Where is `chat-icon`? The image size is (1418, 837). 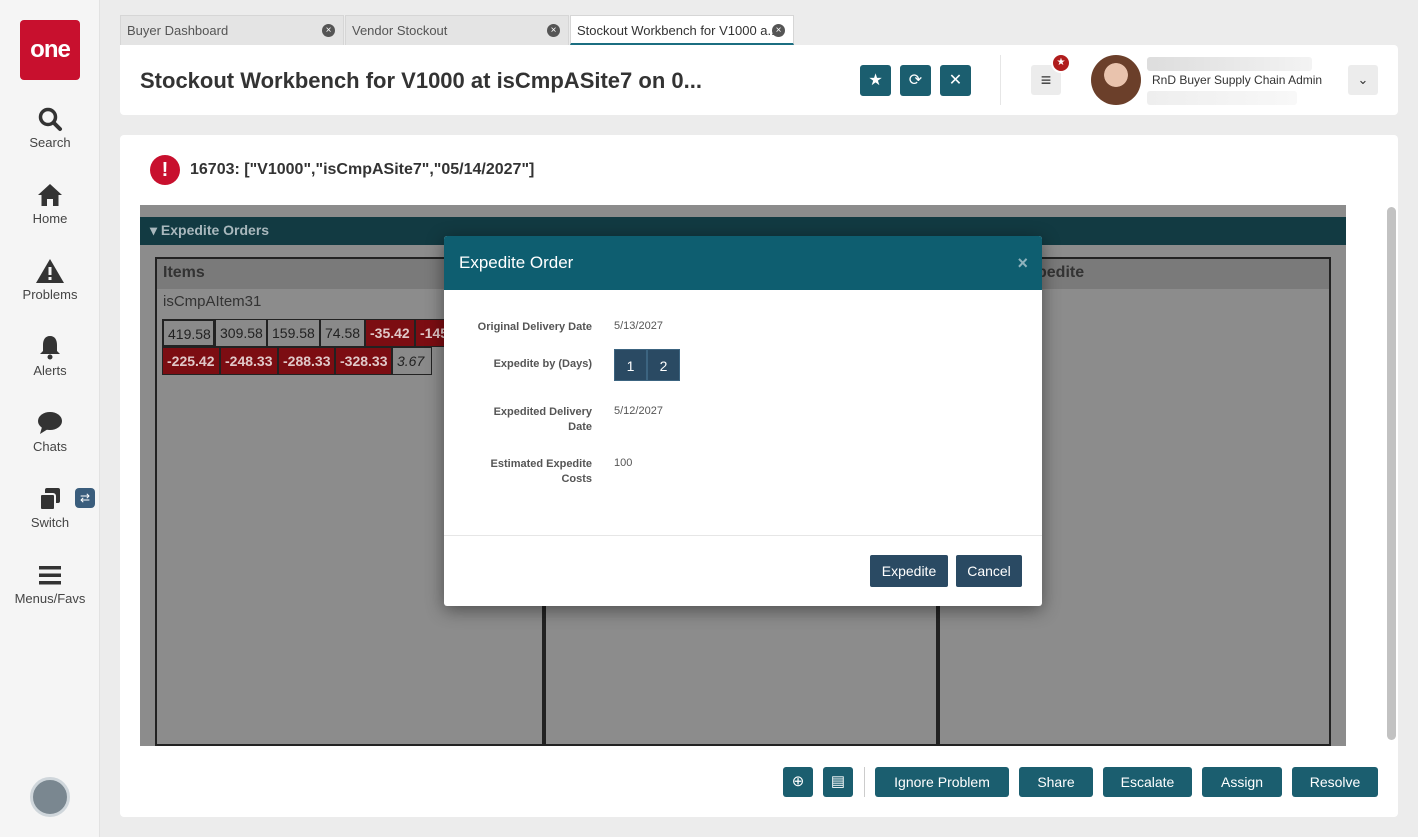 chat-icon is located at coordinates (50, 423).